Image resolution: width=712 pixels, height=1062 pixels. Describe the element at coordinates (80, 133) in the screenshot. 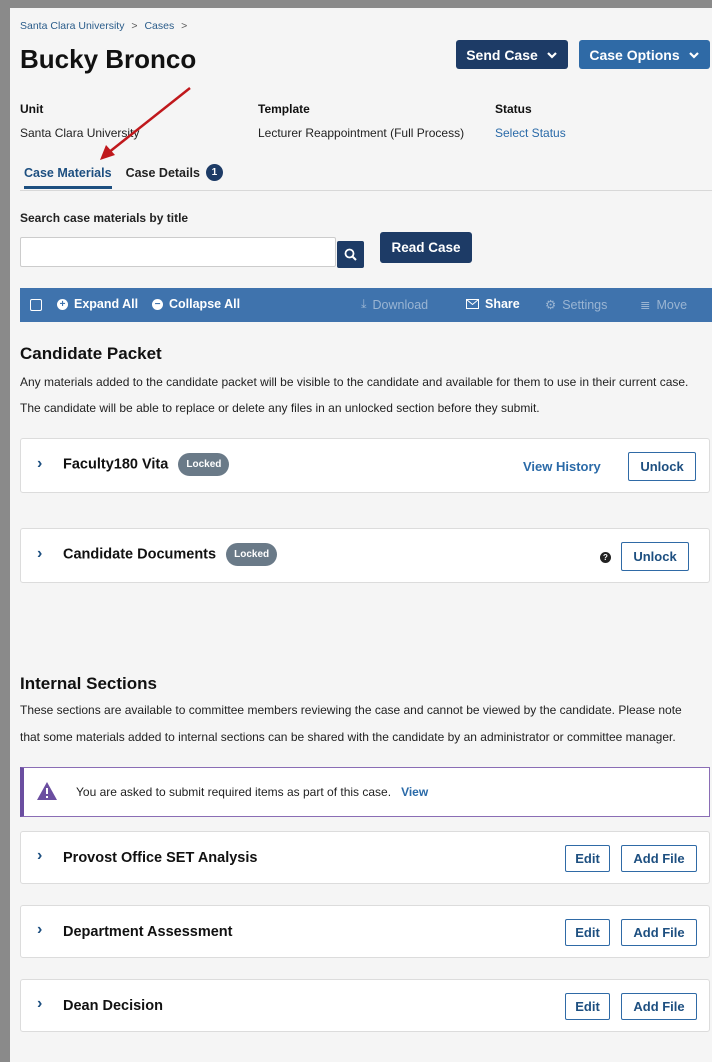

I see `unit-value: Santa Clara University` at that location.